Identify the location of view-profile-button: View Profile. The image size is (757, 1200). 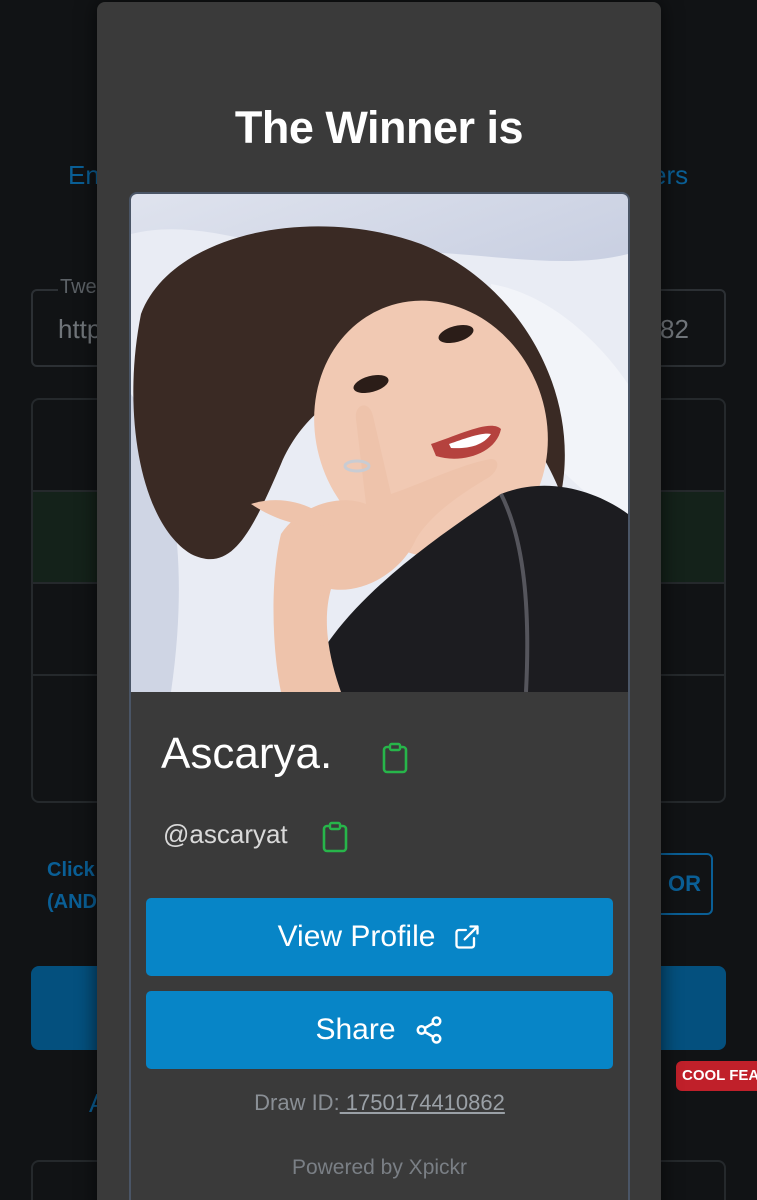
(379, 937).